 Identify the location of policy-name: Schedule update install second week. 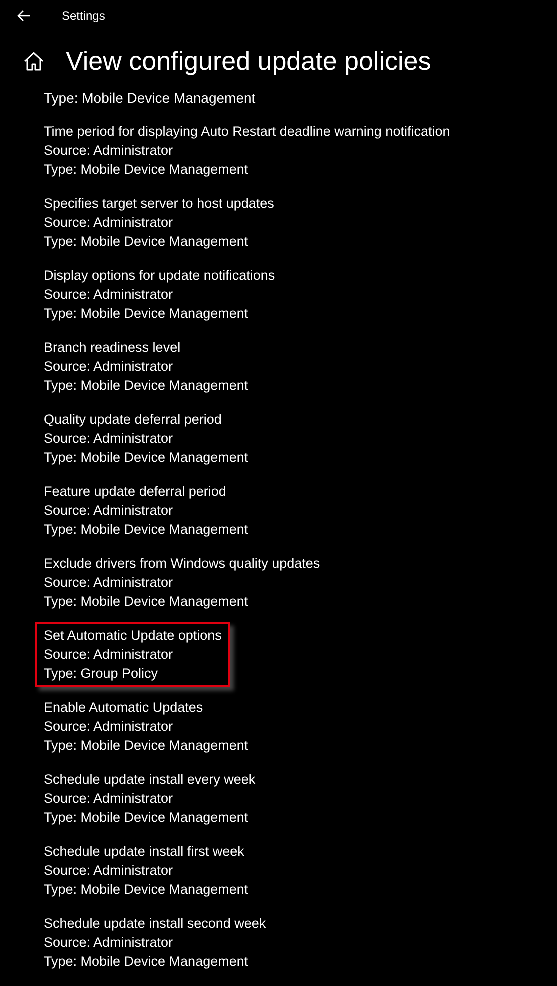
(156, 924).